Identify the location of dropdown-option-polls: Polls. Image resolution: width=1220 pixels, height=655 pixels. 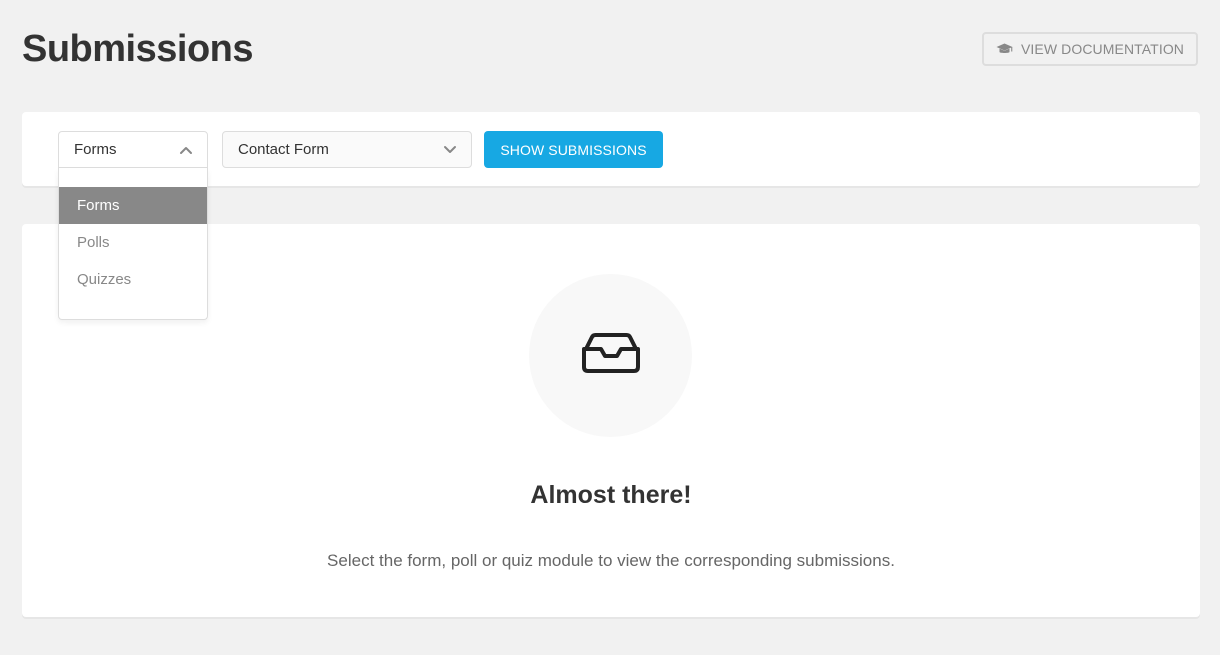
(133, 242).